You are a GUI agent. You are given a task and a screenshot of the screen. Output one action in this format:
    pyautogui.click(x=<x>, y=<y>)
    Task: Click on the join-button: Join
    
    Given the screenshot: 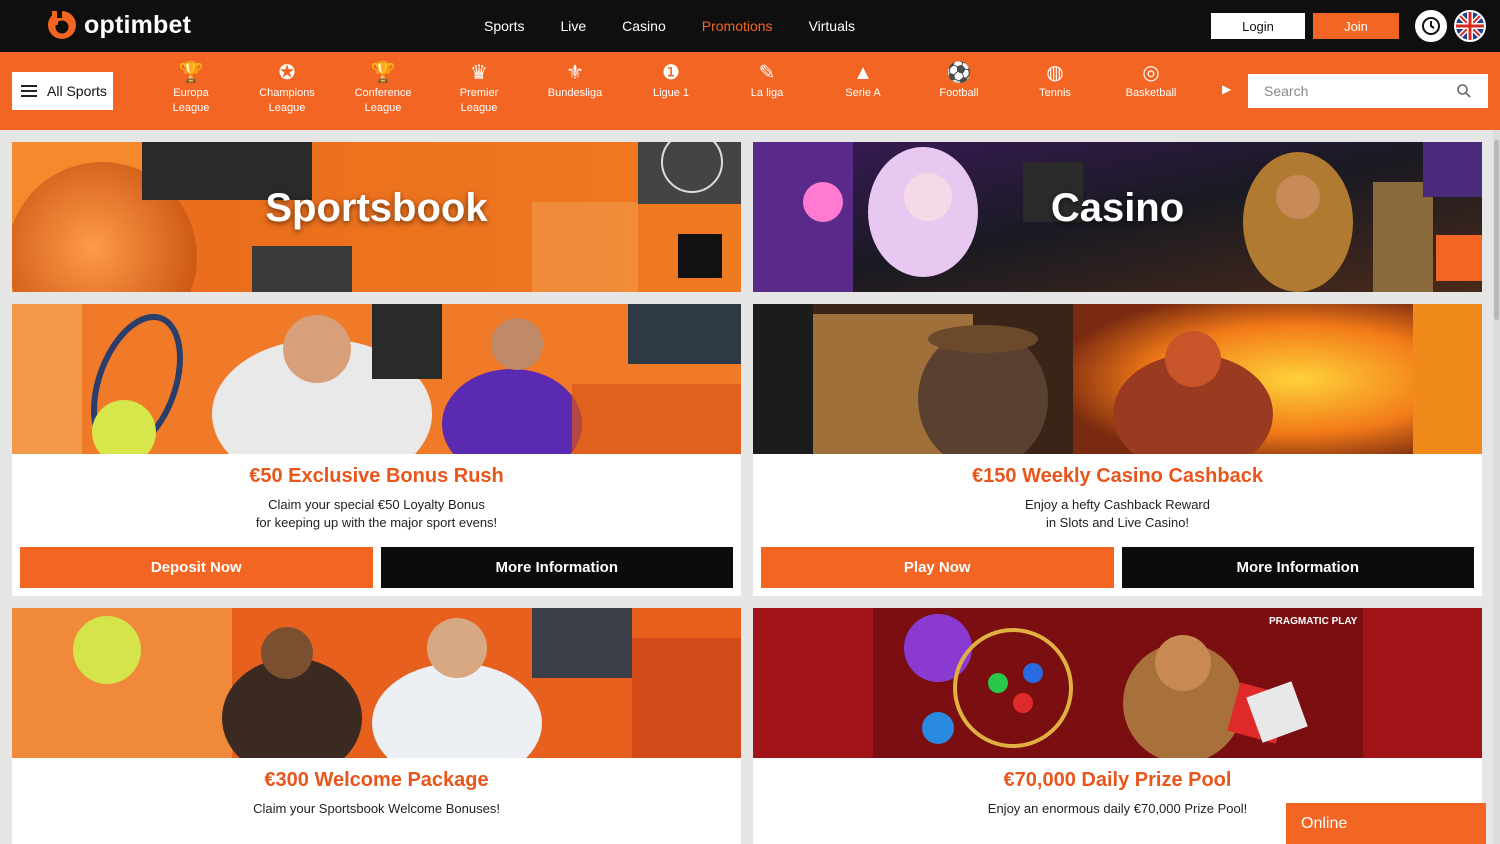 What is the action you would take?
    pyautogui.click(x=1356, y=26)
    